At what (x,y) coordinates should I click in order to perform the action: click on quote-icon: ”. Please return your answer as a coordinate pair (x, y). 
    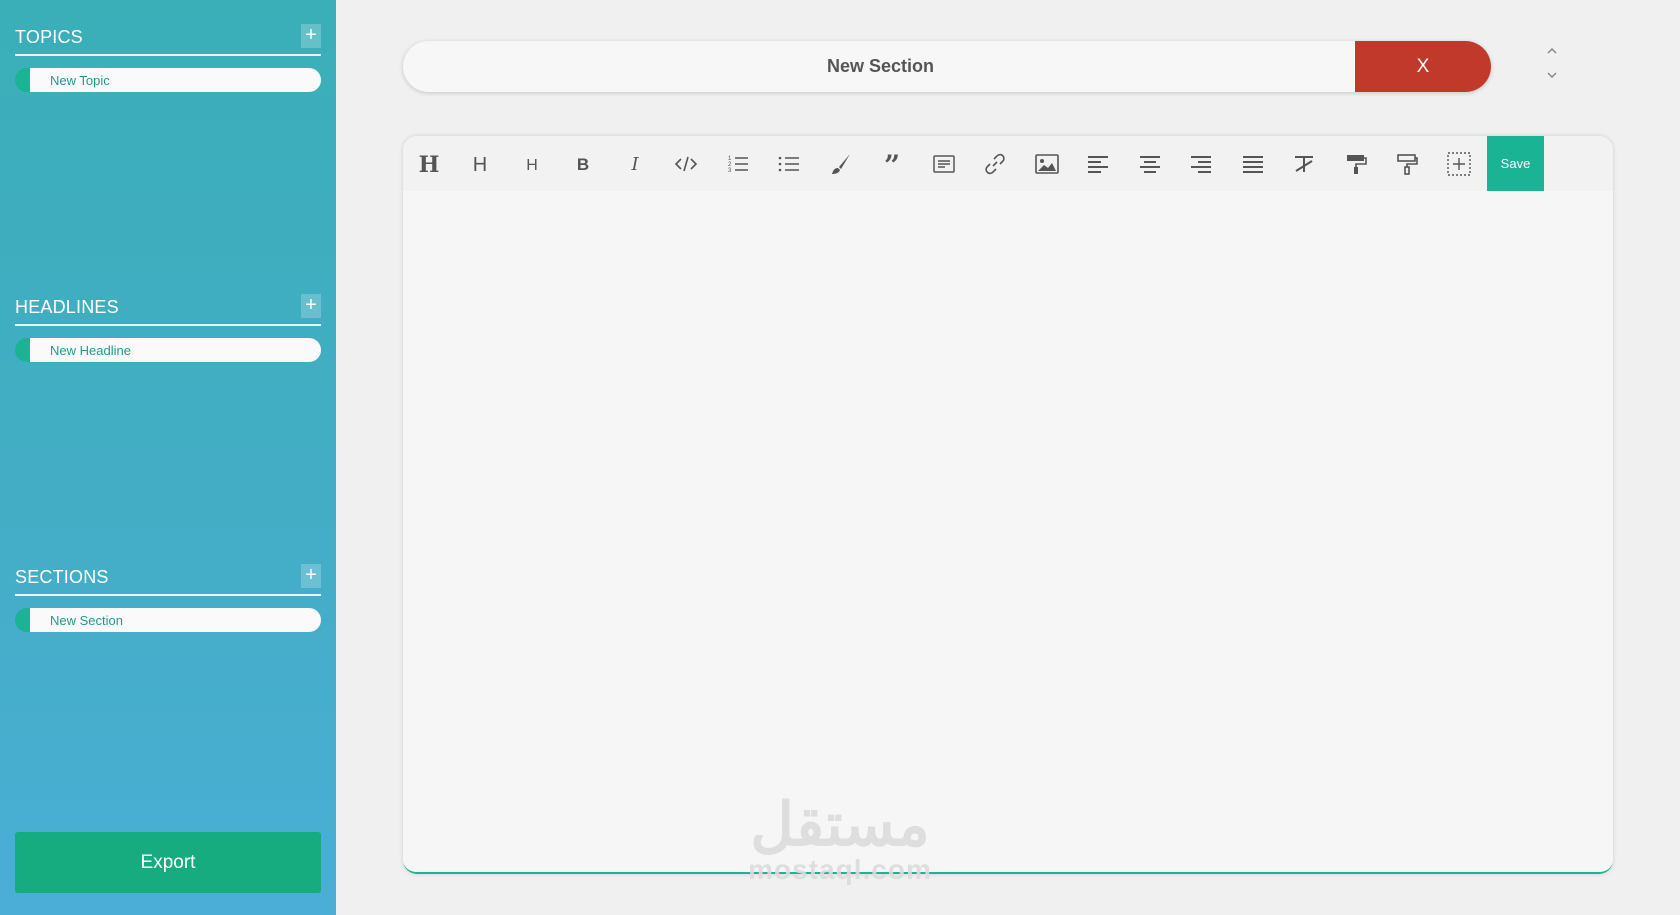
    Looking at the image, I should click on (892, 163).